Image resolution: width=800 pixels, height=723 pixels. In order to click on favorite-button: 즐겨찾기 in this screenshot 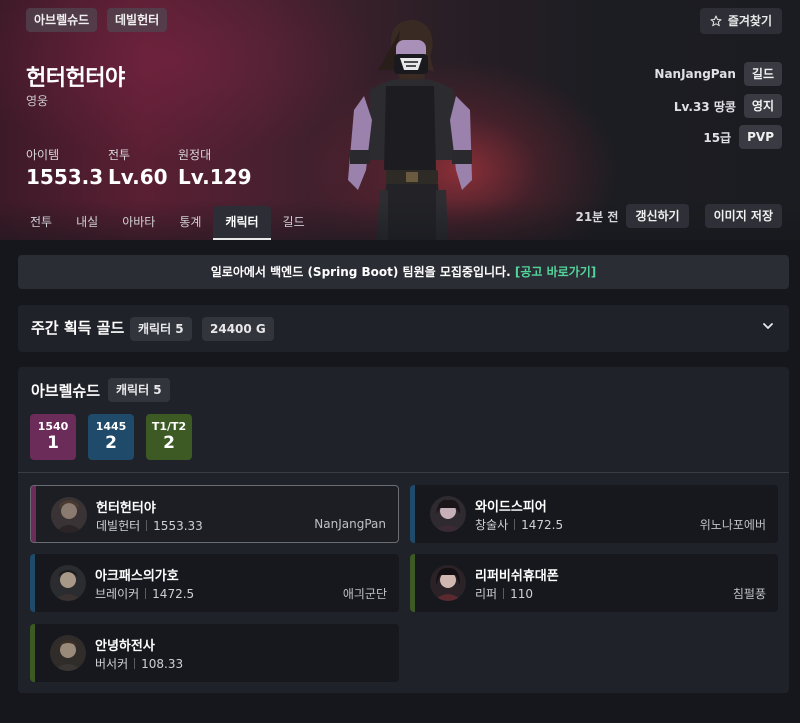, I will do `click(740, 21)`.